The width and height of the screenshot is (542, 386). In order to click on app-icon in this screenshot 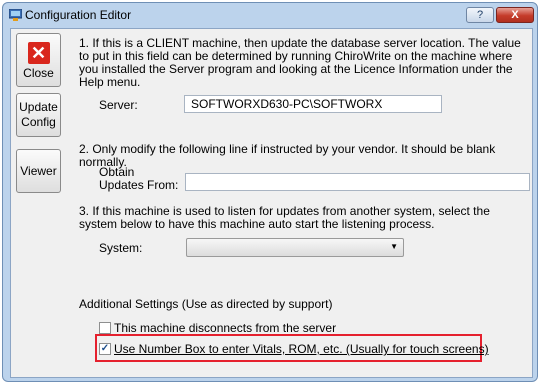, I will do `click(15, 15)`.